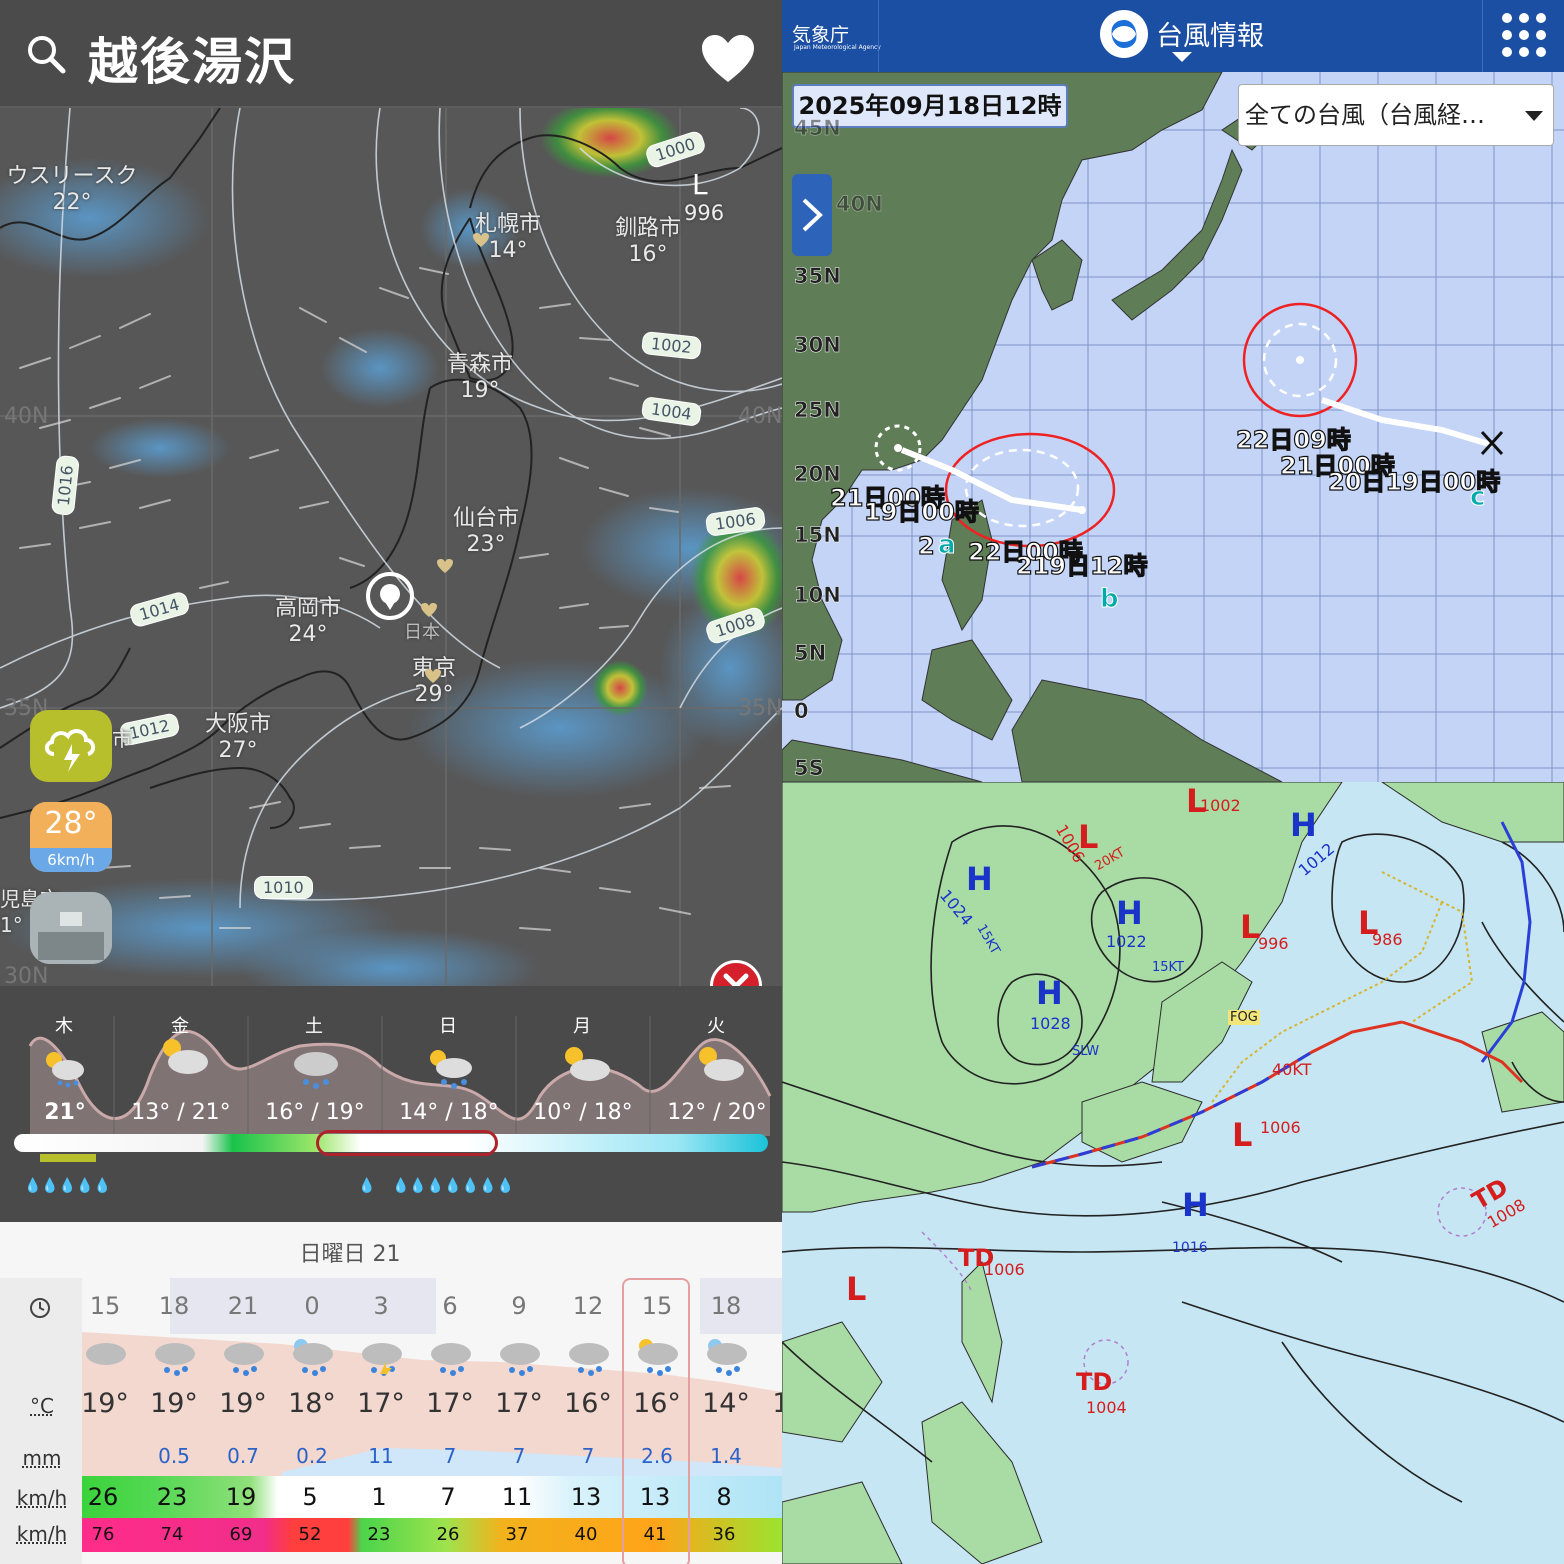 The image size is (1564, 1564). Describe the element at coordinates (1110, 599) in the screenshot. I see `typhoon-letter-b: b` at that location.